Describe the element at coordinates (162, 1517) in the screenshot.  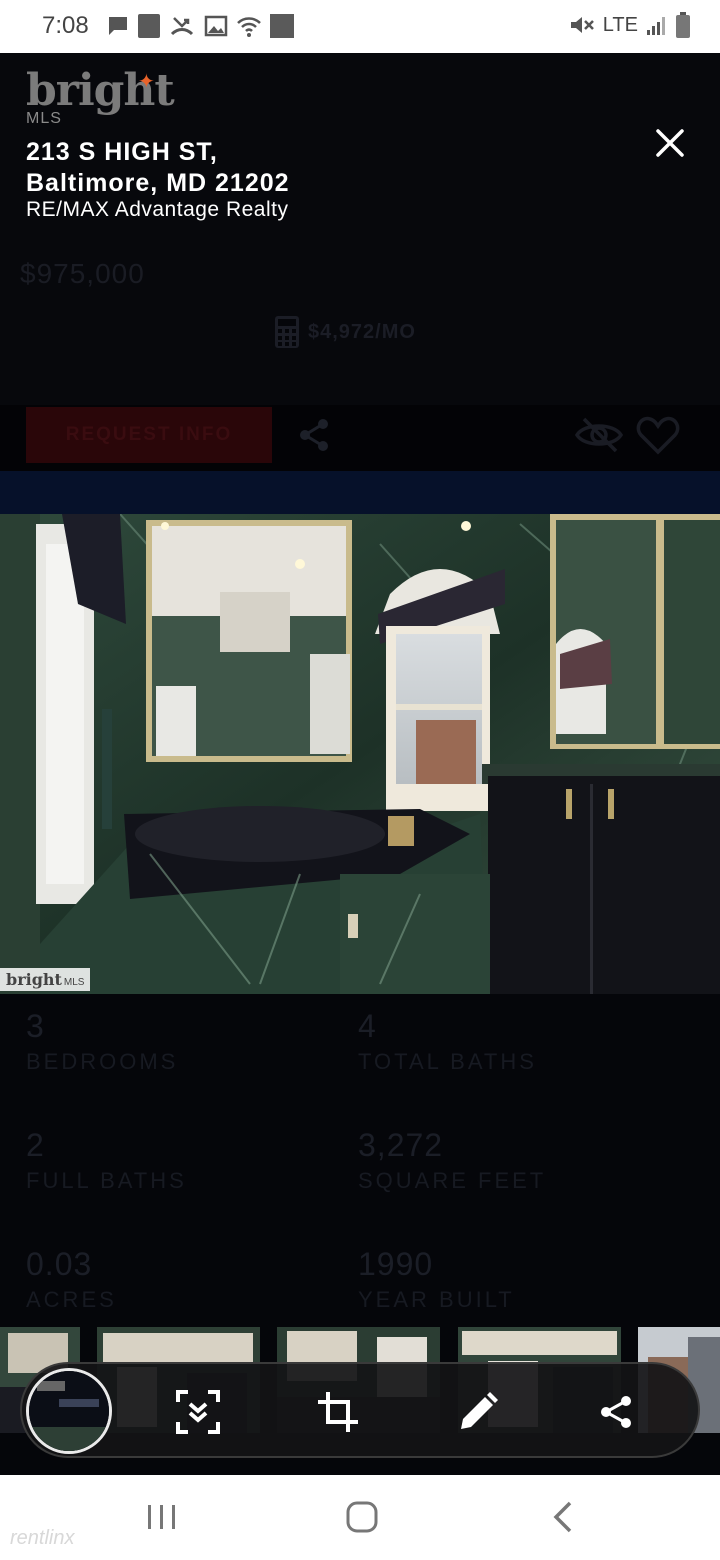
I see `recent-apps-icon` at that location.